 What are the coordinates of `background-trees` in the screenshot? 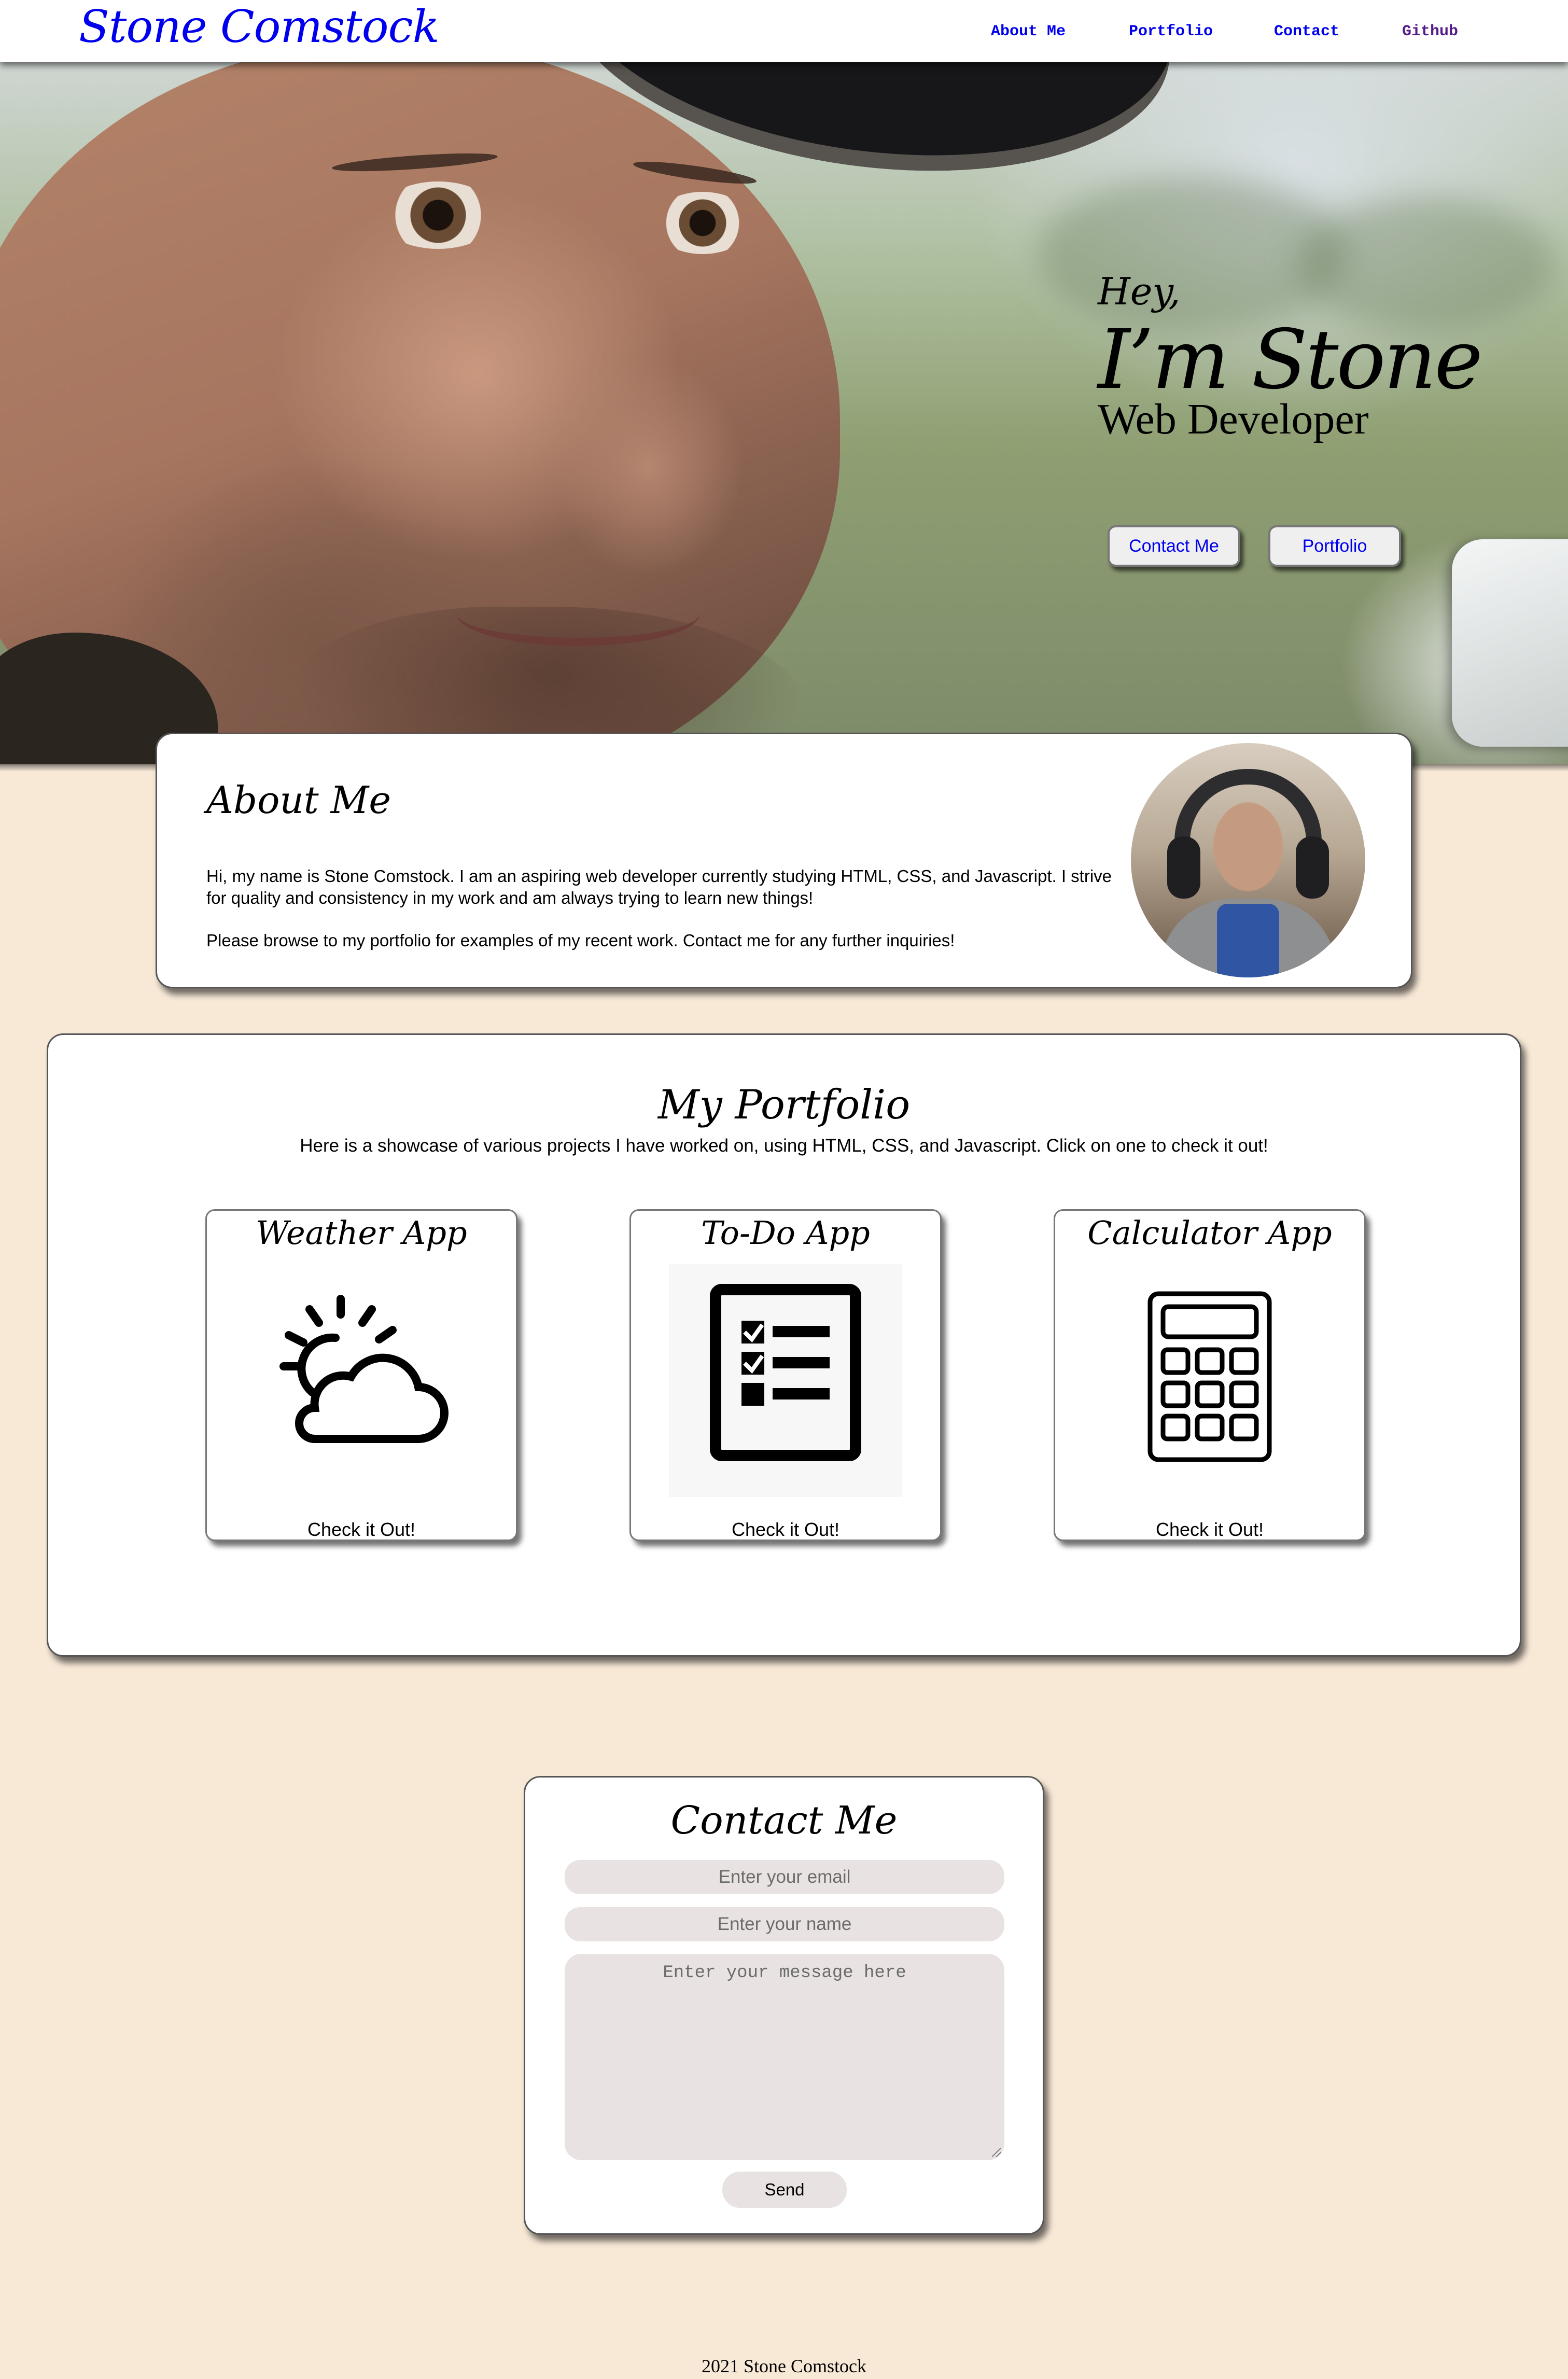 It's located at (1426, 264).